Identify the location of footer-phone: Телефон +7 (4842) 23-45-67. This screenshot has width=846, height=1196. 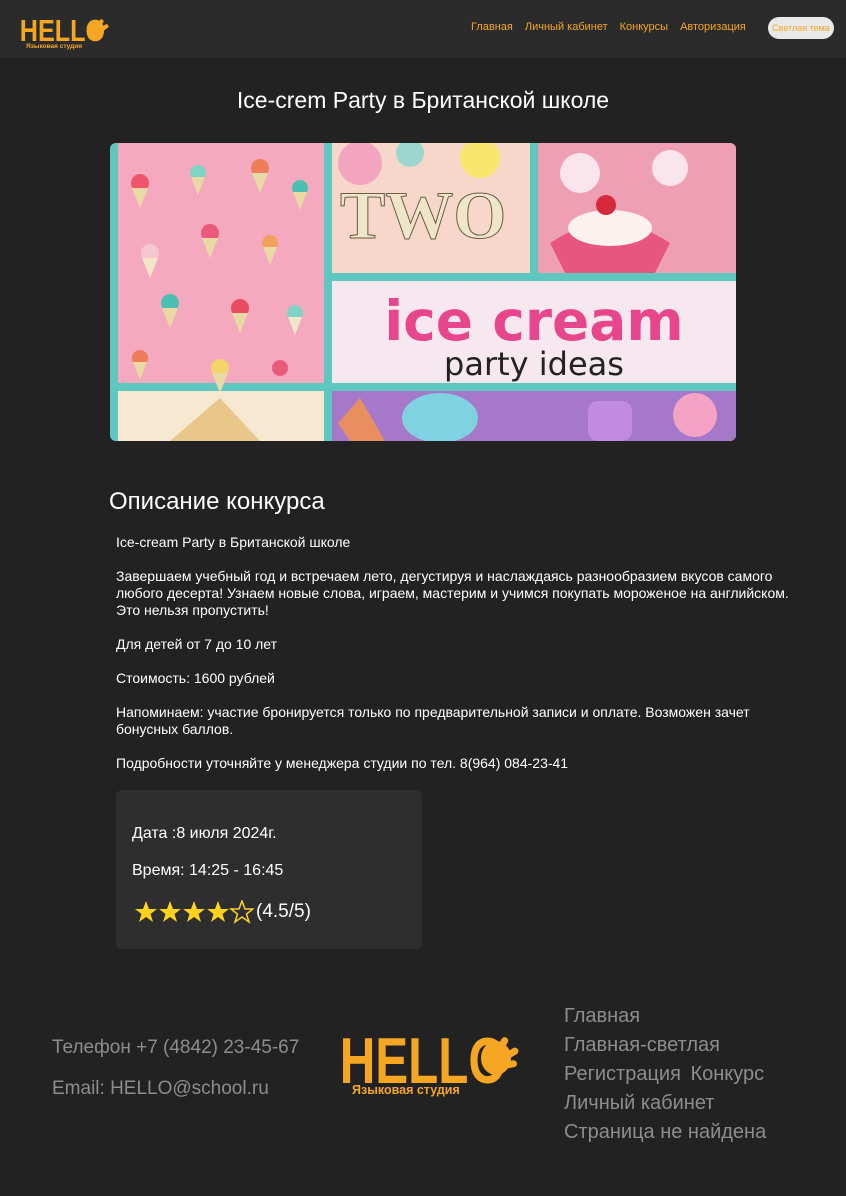
(175, 1048).